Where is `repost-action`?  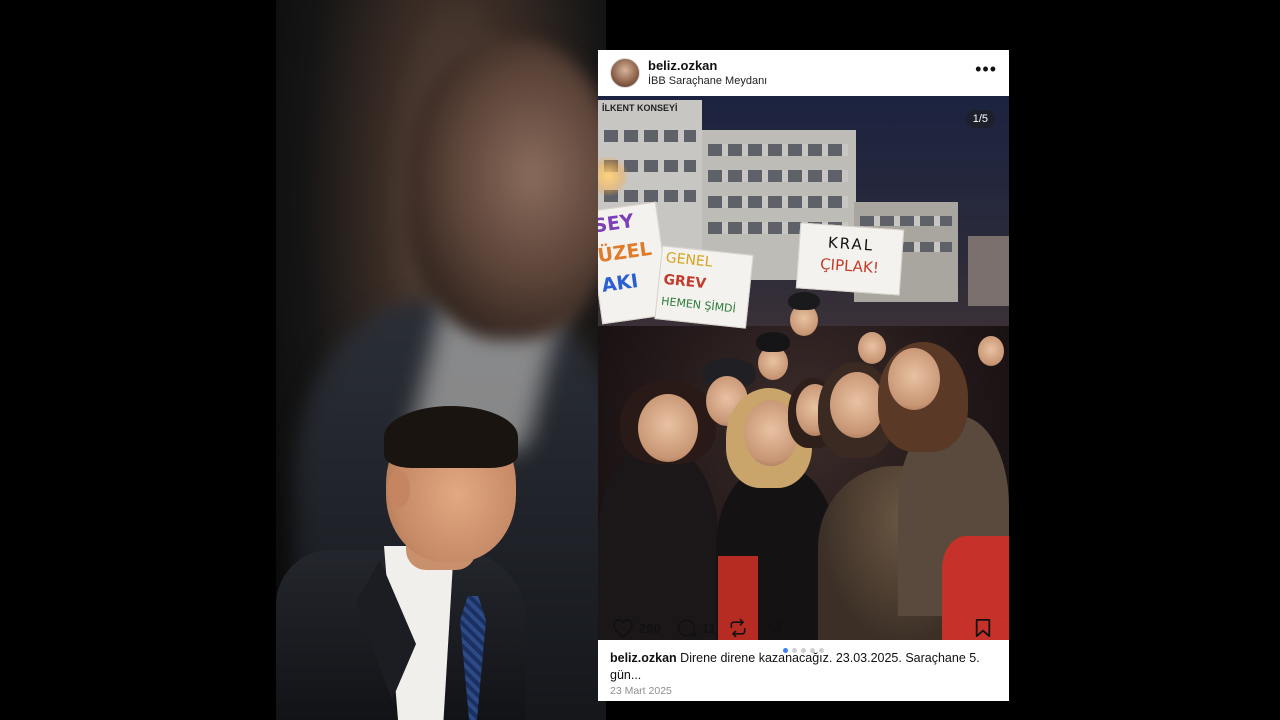
repost-action is located at coordinates (738, 628).